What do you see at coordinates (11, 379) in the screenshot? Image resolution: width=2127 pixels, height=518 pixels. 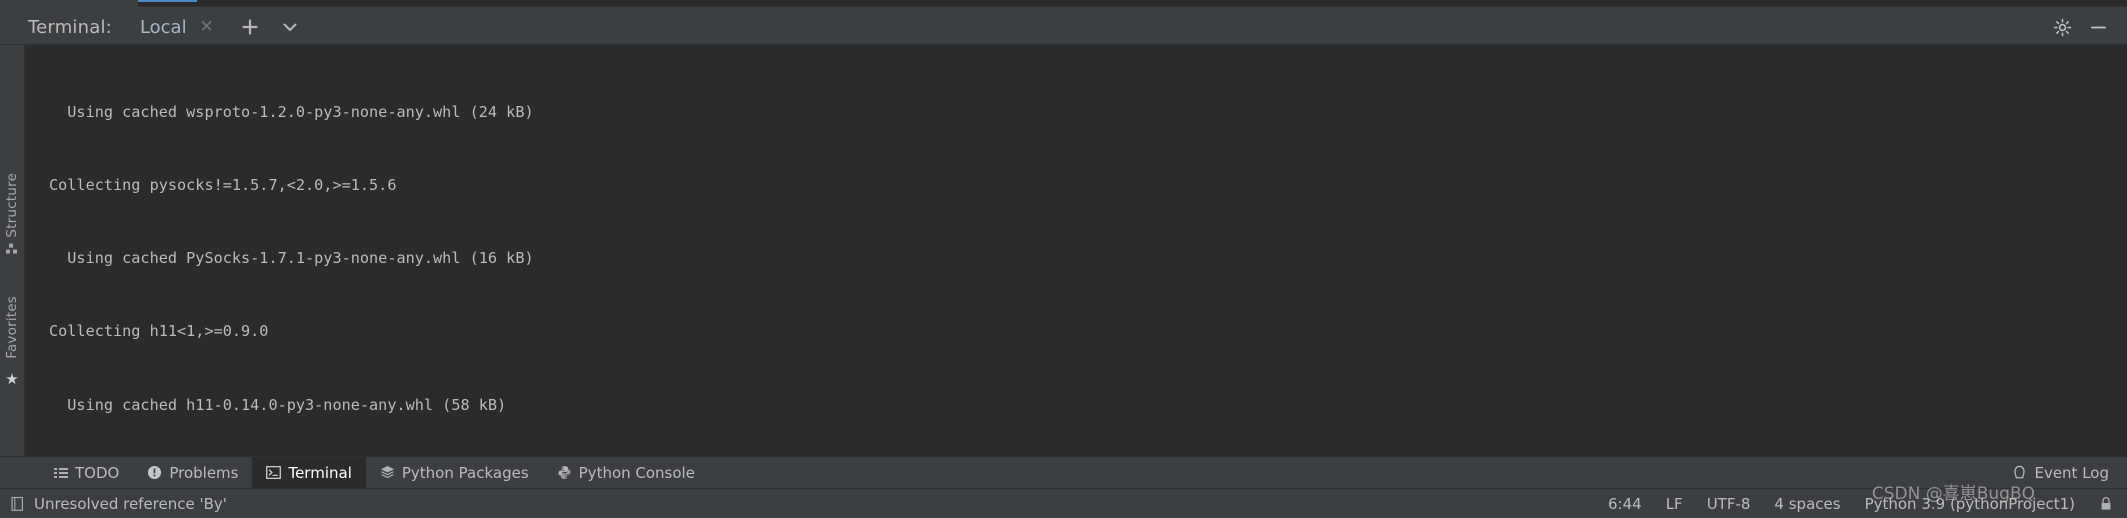 I see `star-icon: ★` at bounding box center [11, 379].